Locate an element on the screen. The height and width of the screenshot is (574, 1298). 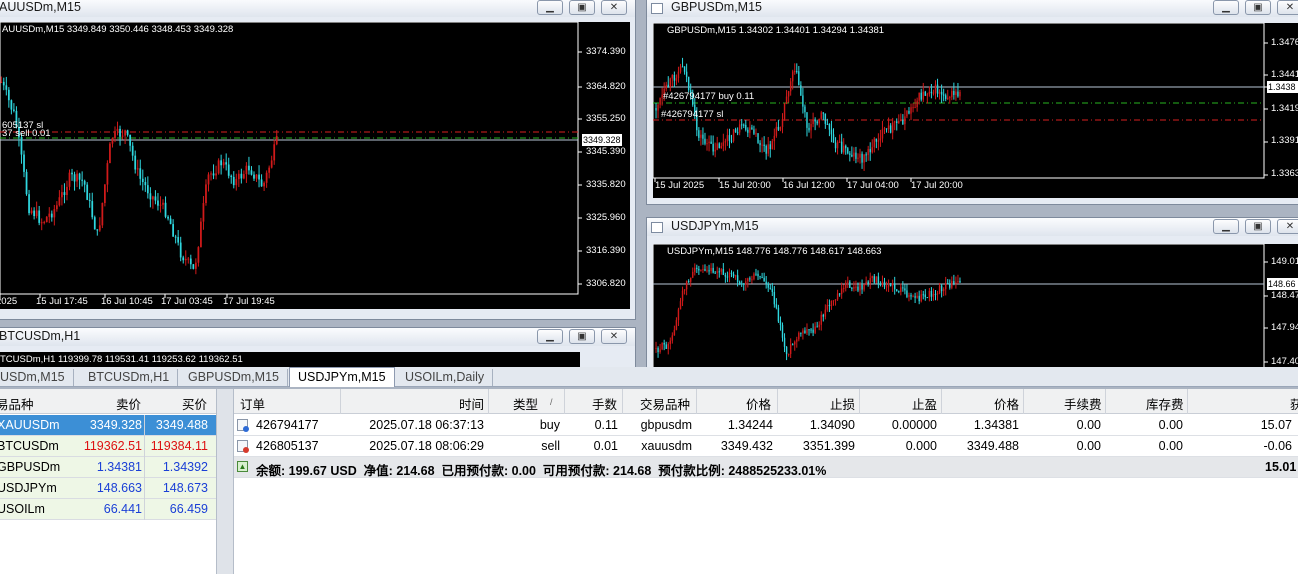
header-tp: 止盈 is located at coordinates (924, 403).